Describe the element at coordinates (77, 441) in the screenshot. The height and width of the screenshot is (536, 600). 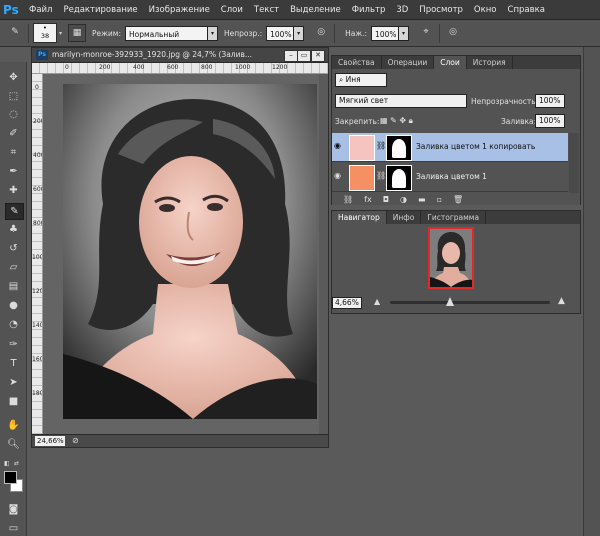
I see `status-info-icon: ⊘` at that location.